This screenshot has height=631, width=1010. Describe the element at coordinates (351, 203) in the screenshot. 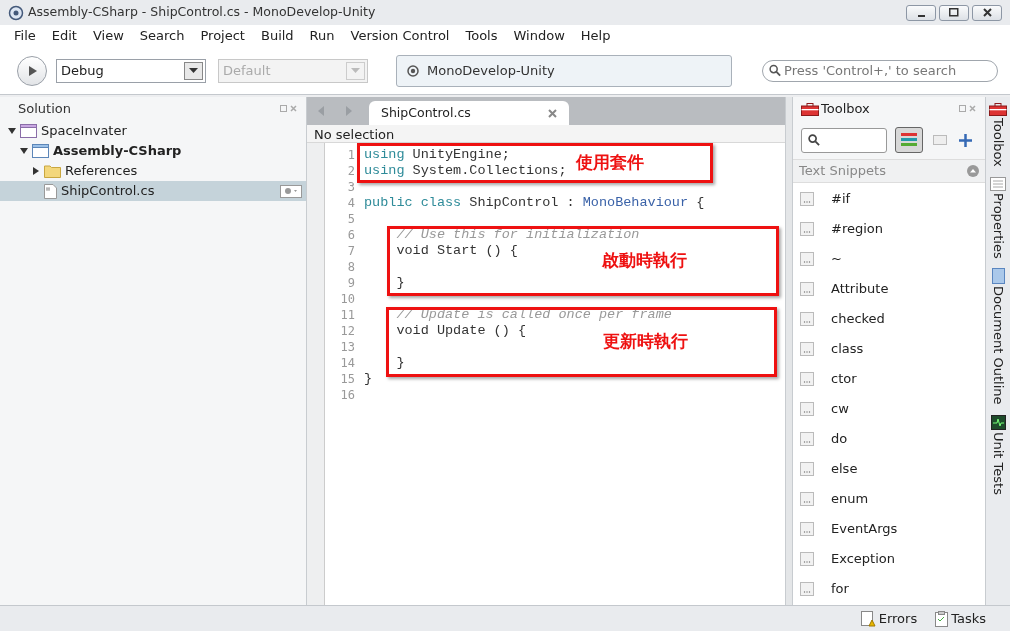

I see `line-number: 4` at that location.